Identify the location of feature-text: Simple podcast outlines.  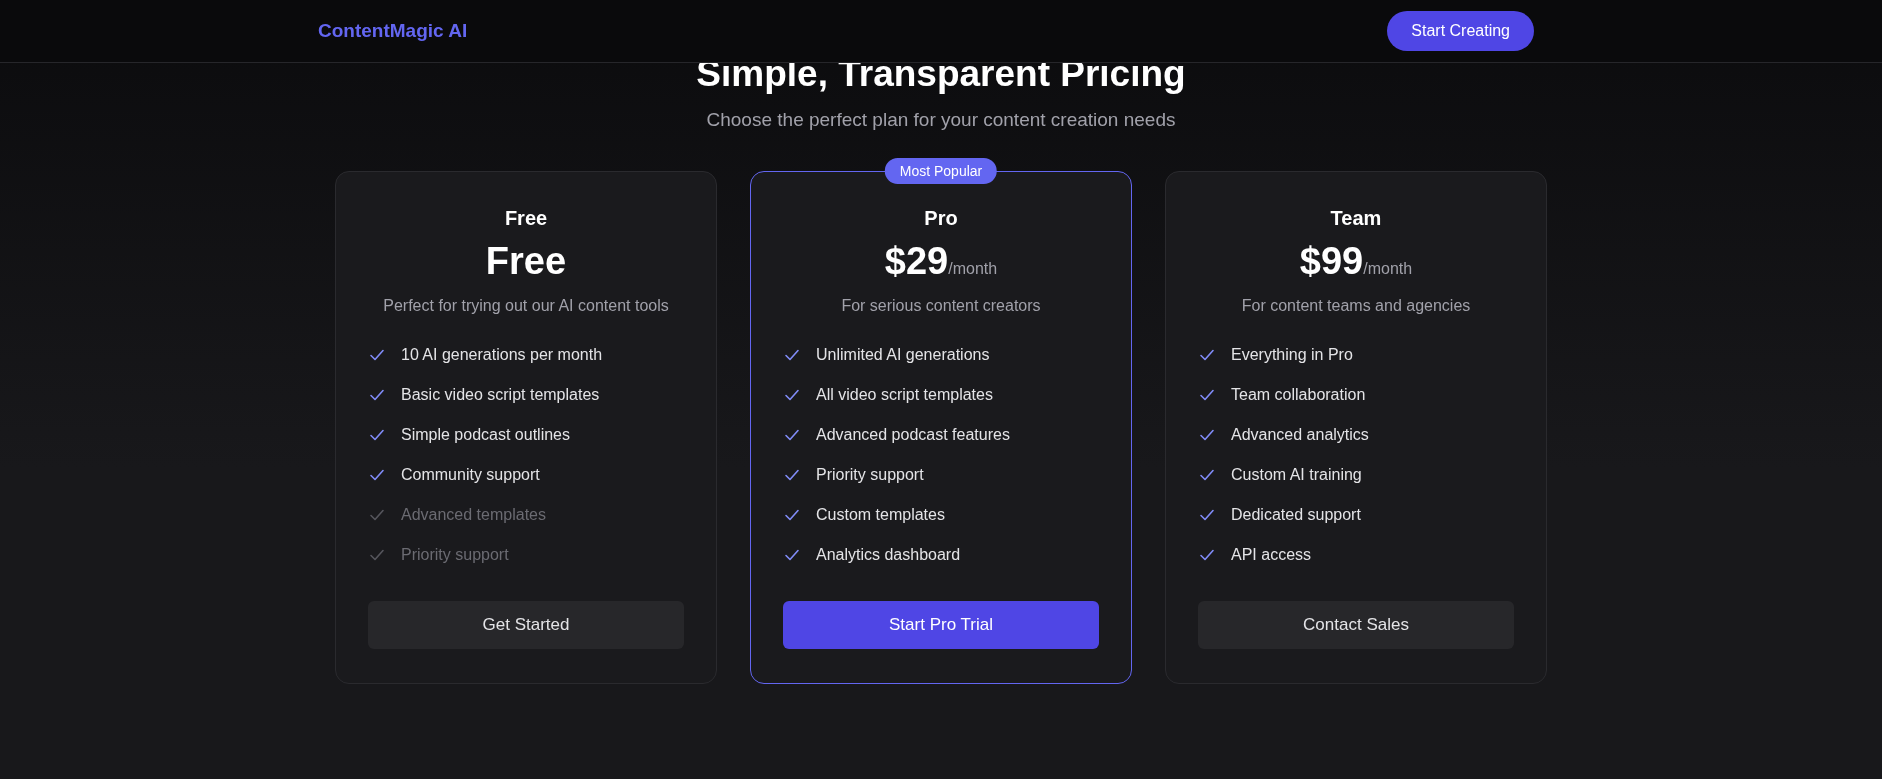
(485, 434).